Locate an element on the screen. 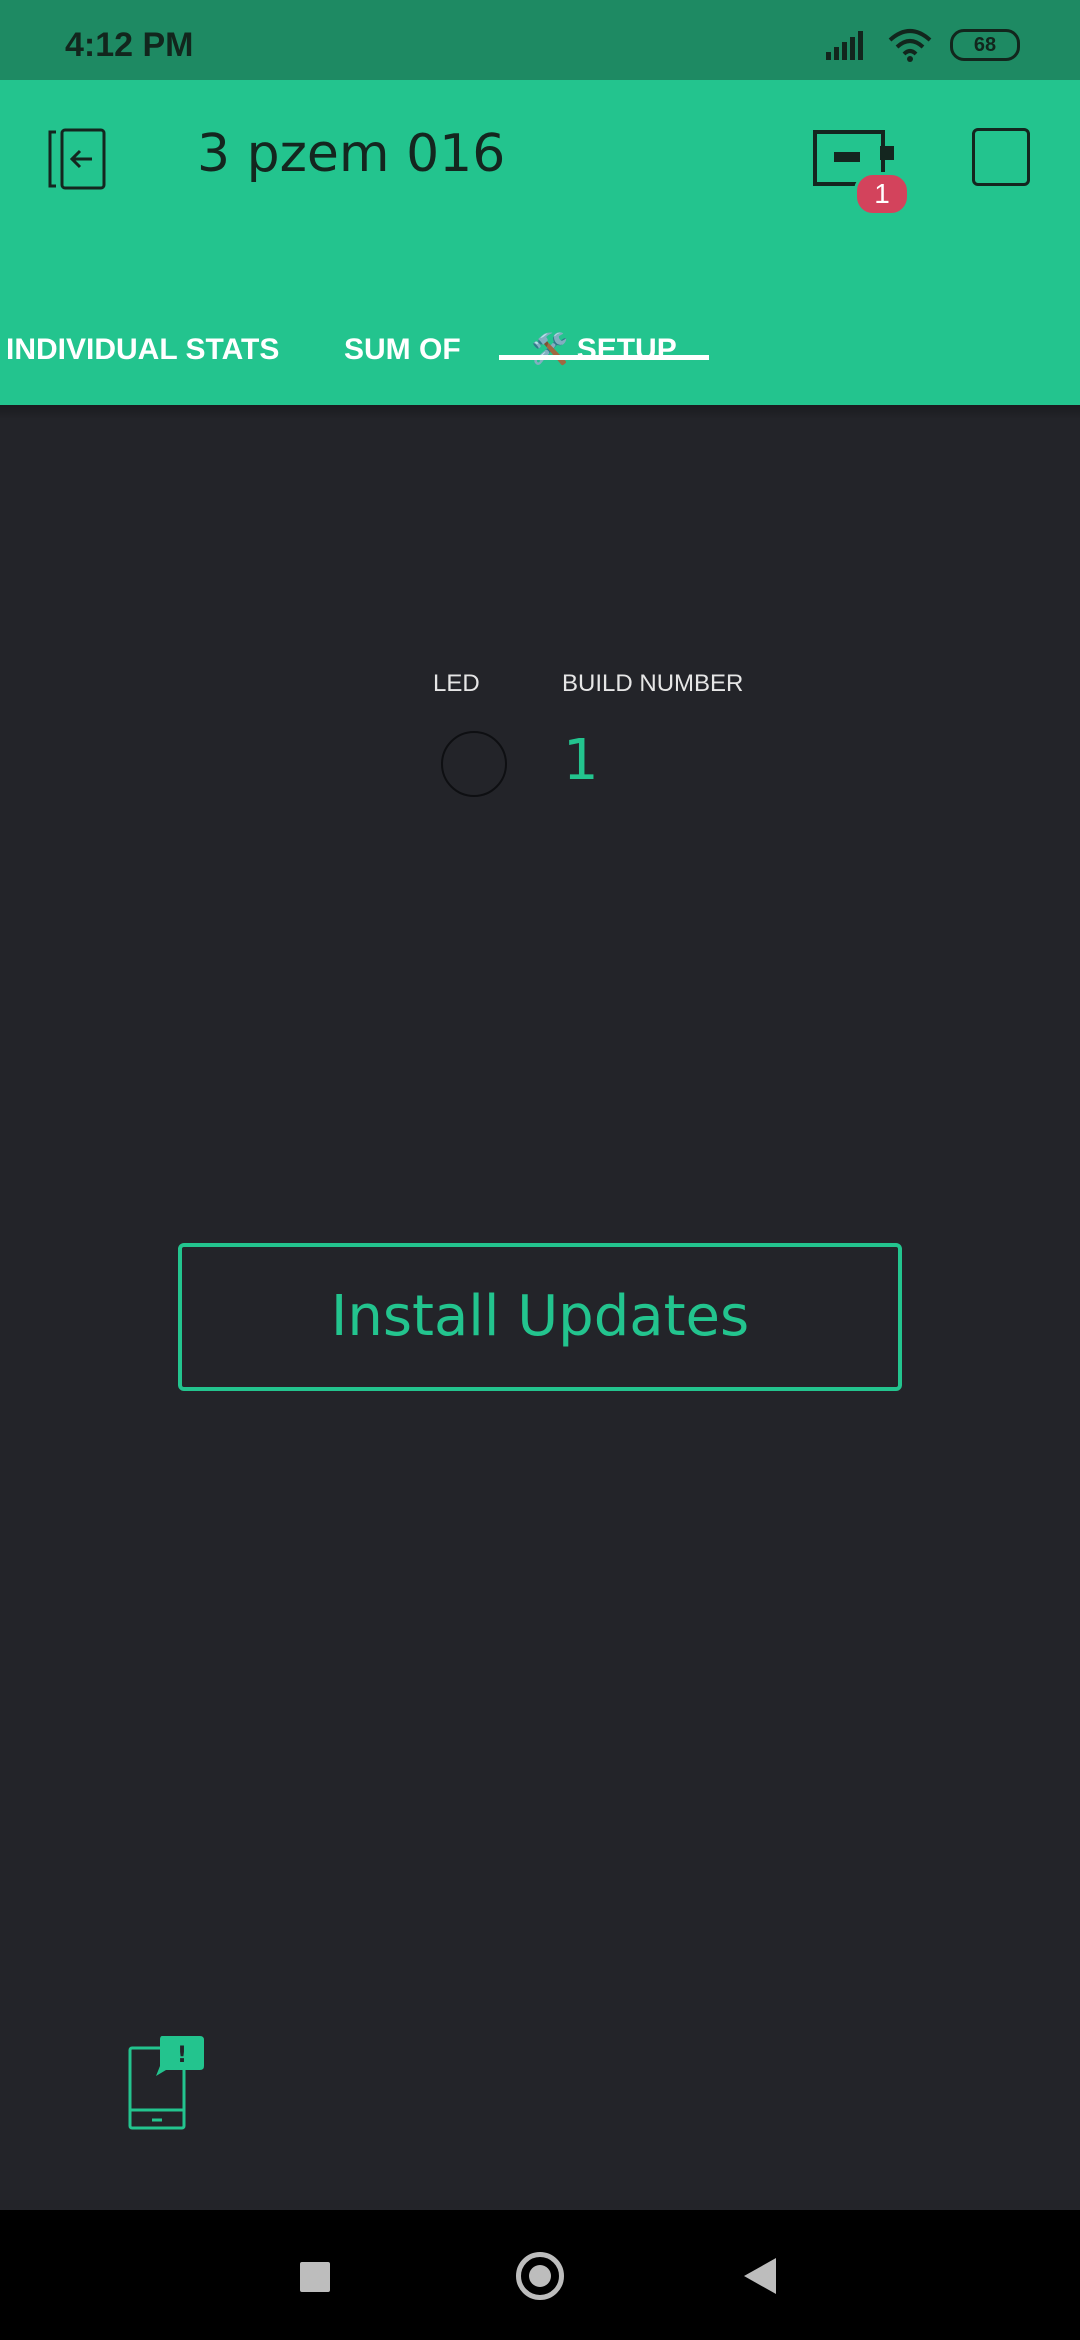 The height and width of the screenshot is (2340, 1080). recents-icon is located at coordinates (315, 2277).